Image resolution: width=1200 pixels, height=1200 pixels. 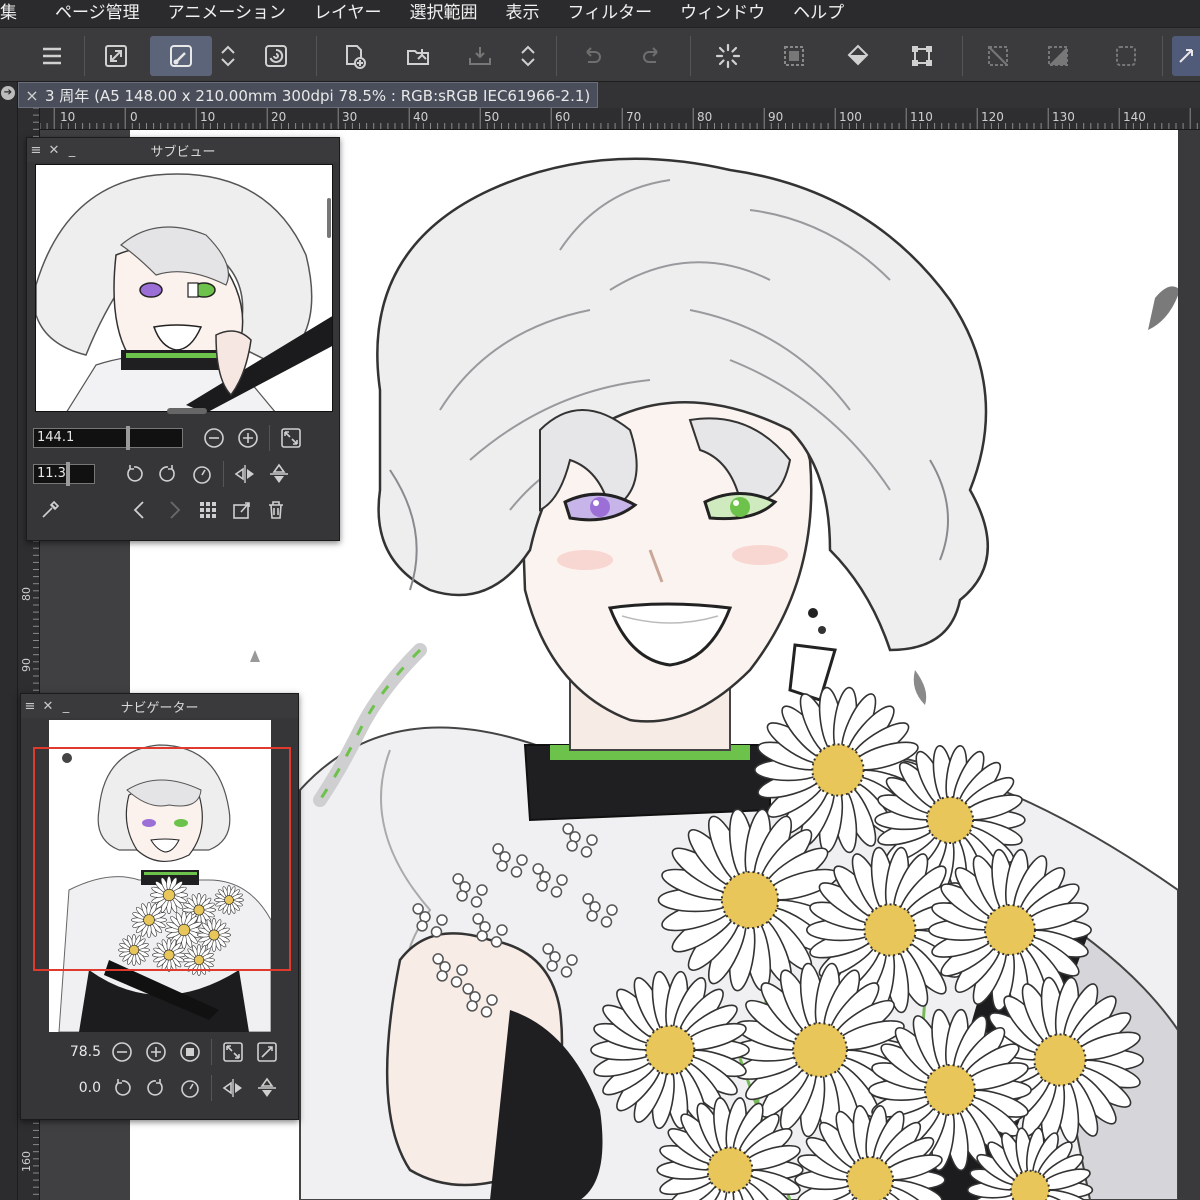 What do you see at coordinates (97, 13) in the screenshot?
I see `menu-item-page-management: ページ管理` at bounding box center [97, 13].